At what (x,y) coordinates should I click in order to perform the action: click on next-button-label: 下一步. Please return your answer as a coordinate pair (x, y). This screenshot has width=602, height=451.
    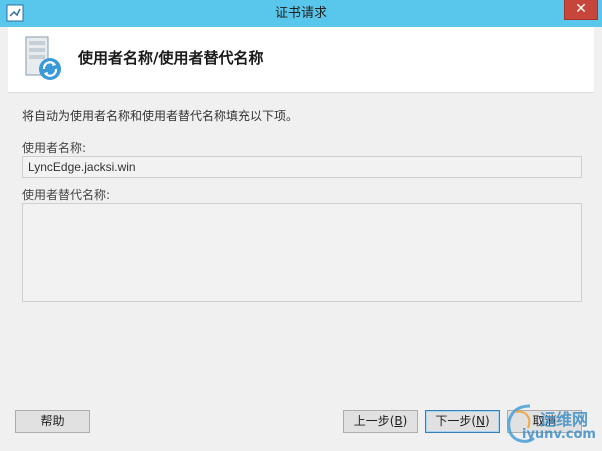
    Looking at the image, I should click on (453, 421).